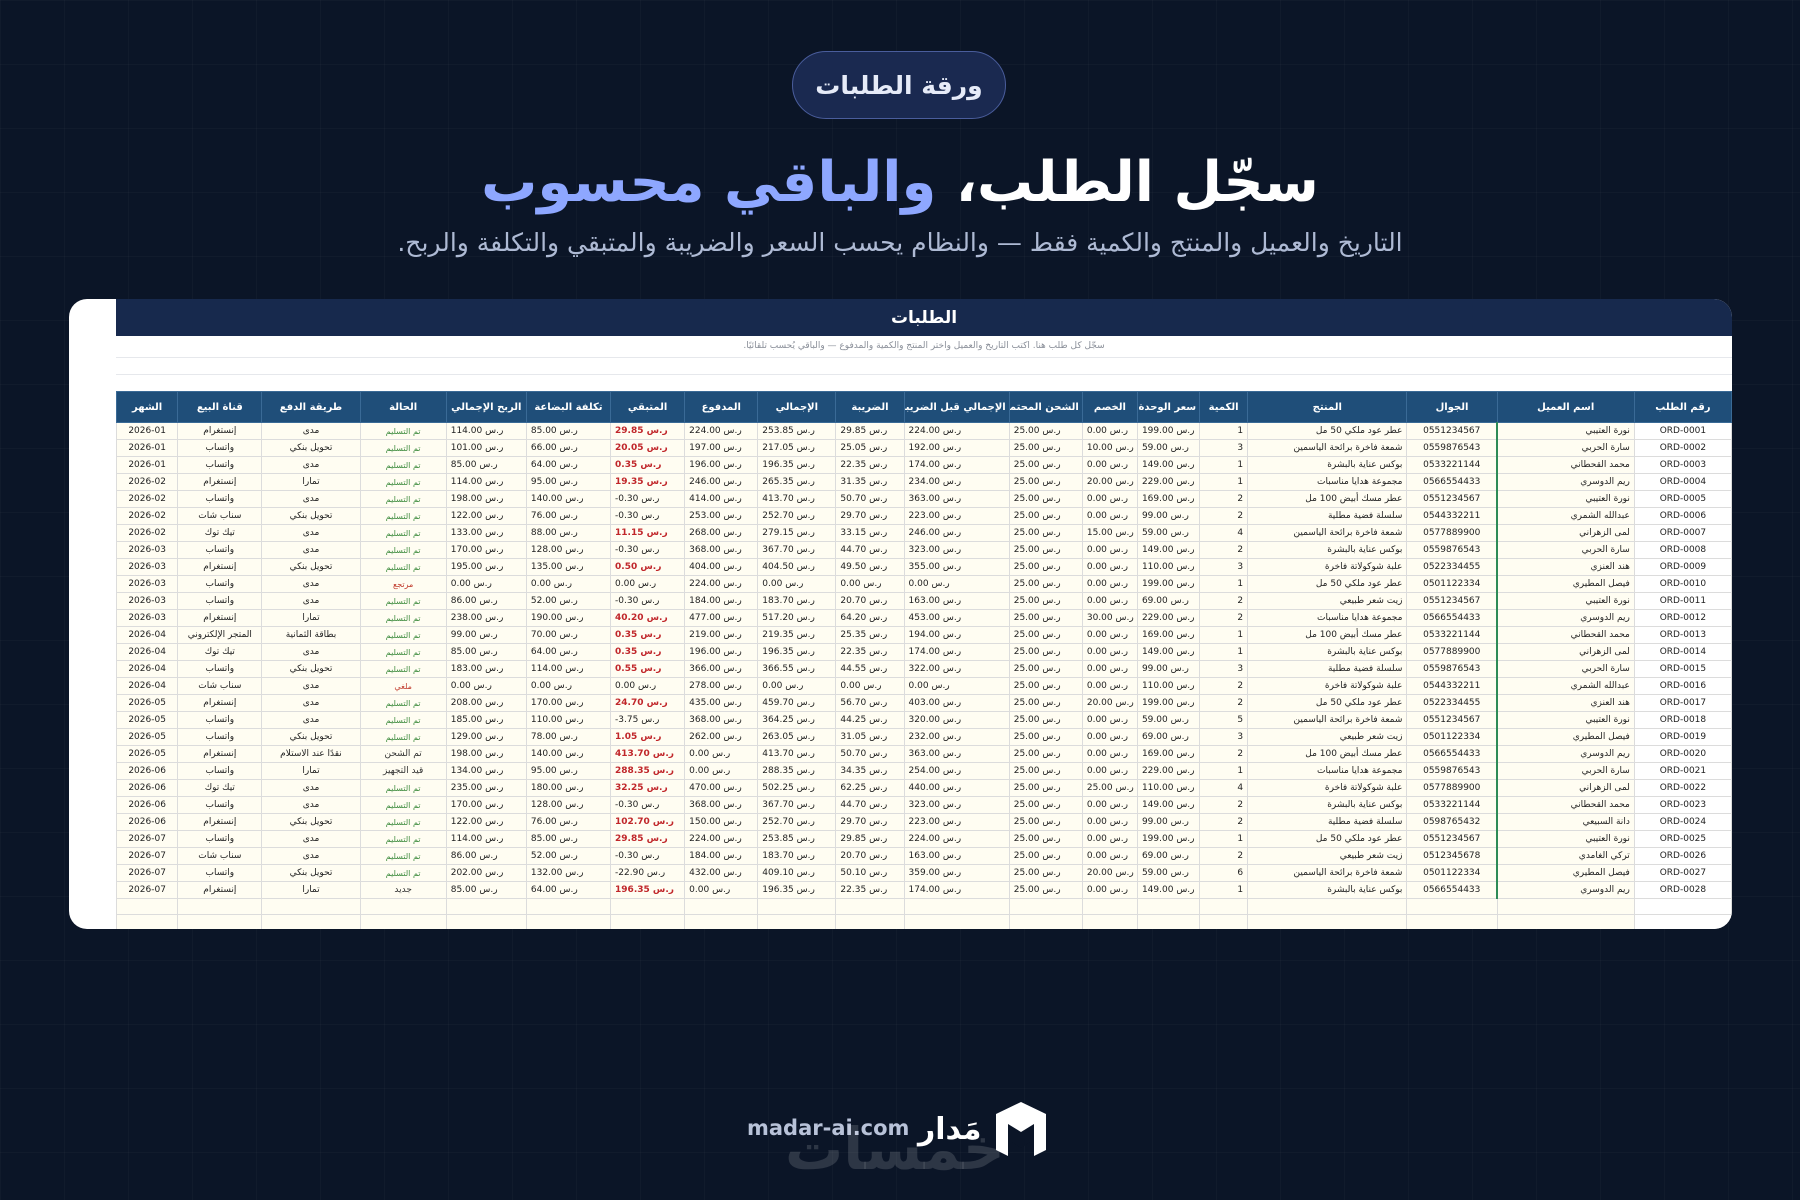 The image size is (1800, 1200). Describe the element at coordinates (1565, 635) in the screenshot. I see `table-cell: محمد القحطاني` at that location.